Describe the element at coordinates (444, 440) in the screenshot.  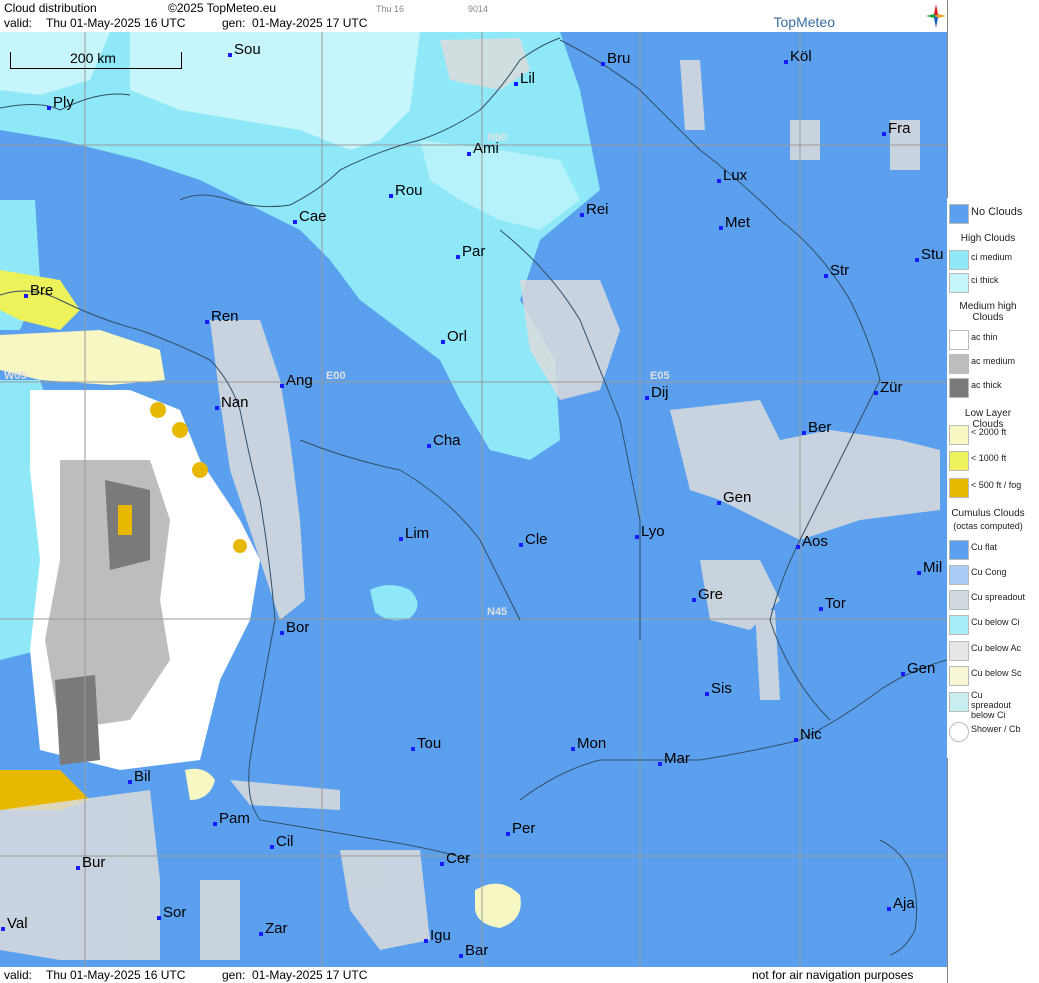
I see `city-label: Cha` at that location.